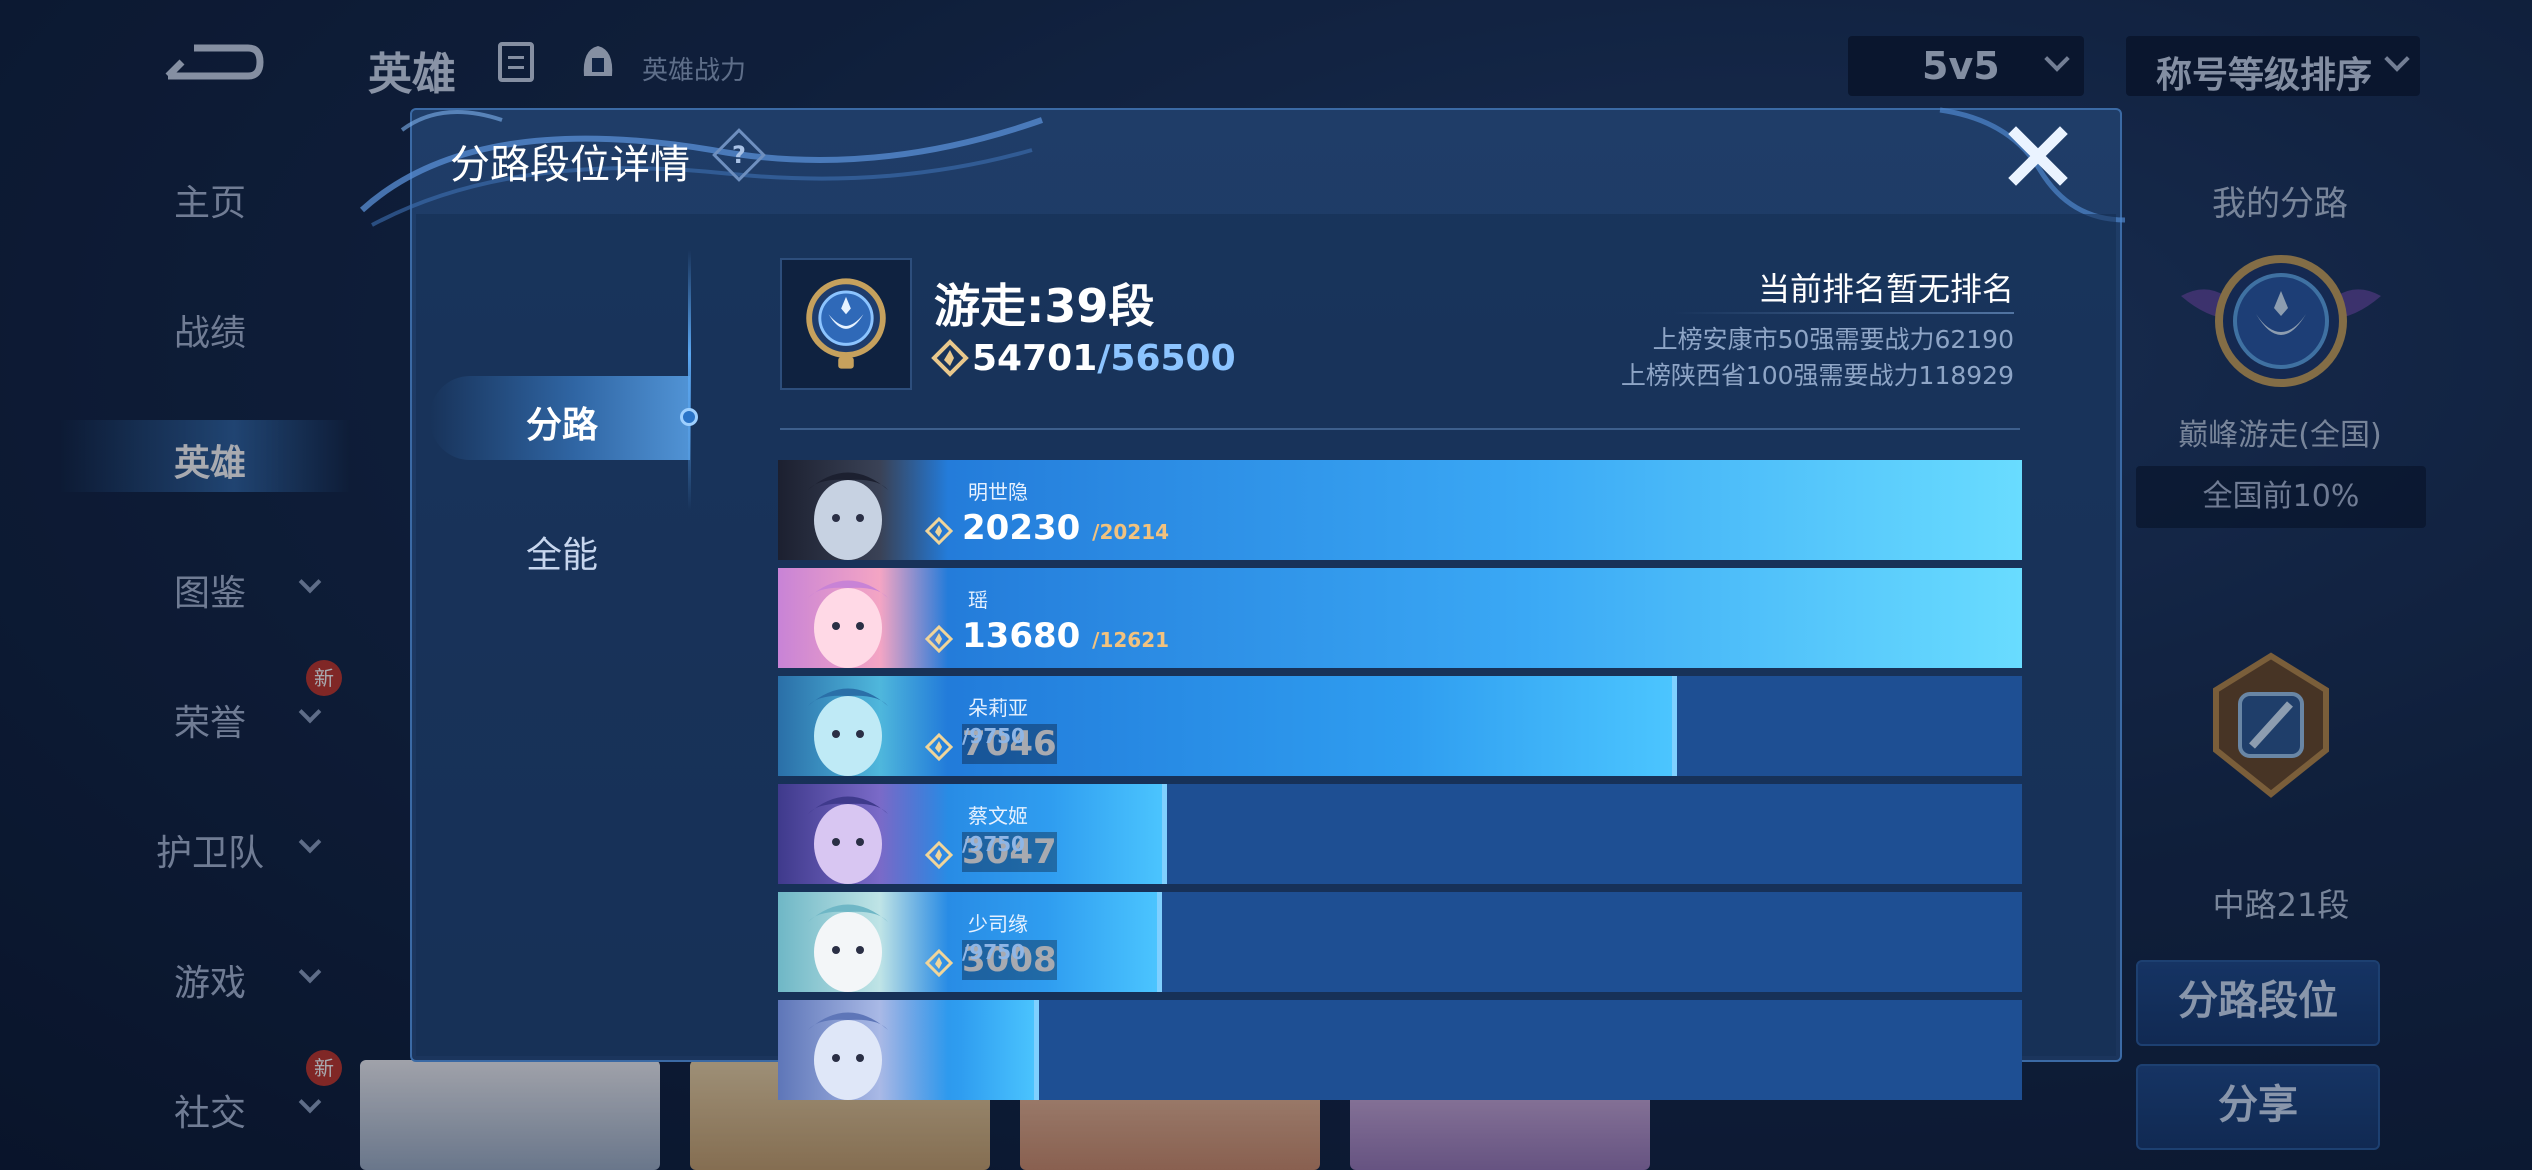 The image size is (2532, 1170). What do you see at coordinates (1844, 313) in the screenshot?
I see `ranking-underline` at bounding box center [1844, 313].